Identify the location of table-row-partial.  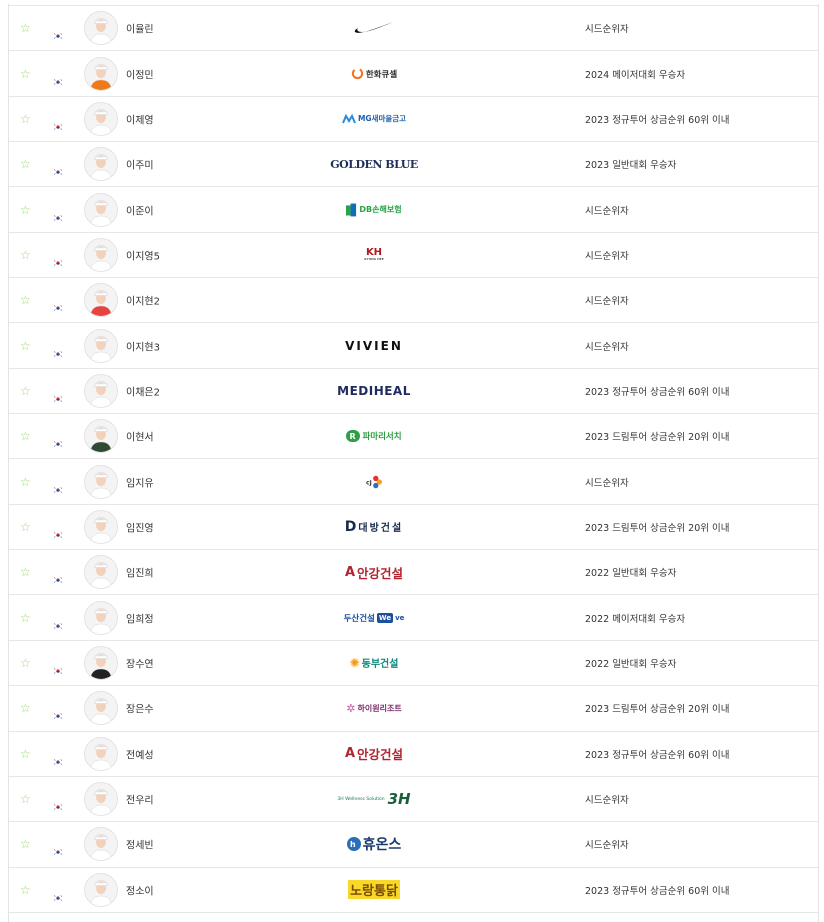
(413, 916).